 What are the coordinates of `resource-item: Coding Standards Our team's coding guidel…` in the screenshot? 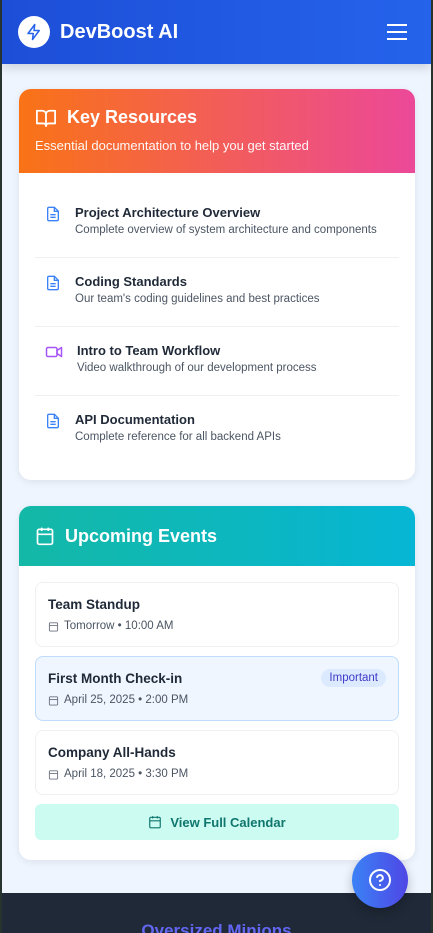 It's located at (217, 292).